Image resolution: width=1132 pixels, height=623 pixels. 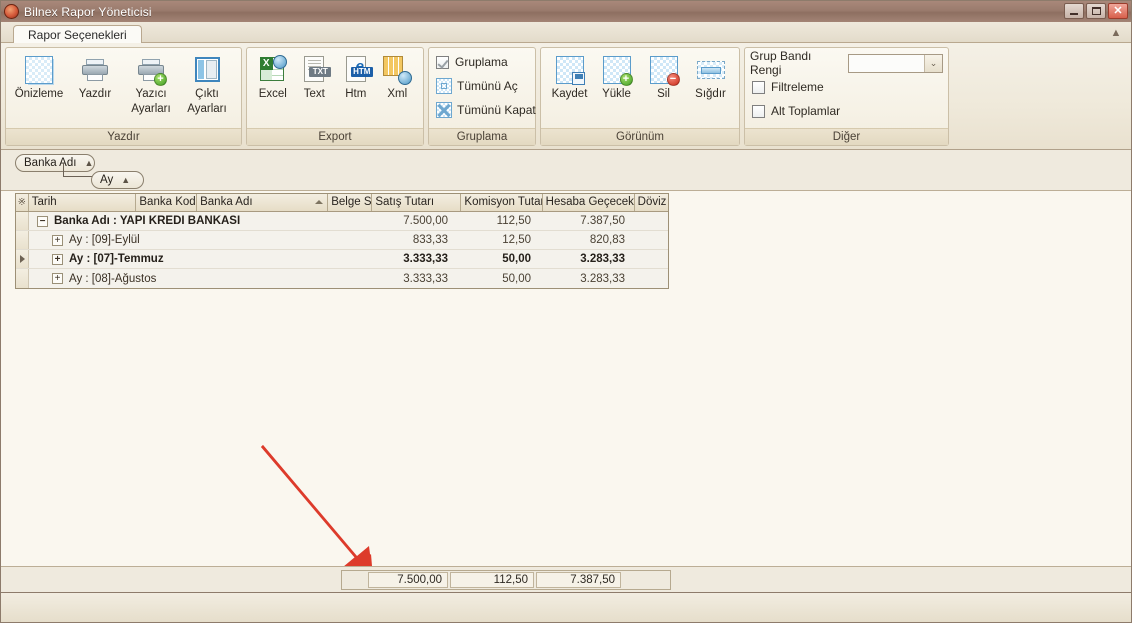 I want to click on chevron-down-icon: ⌄, so click(x=933, y=63).